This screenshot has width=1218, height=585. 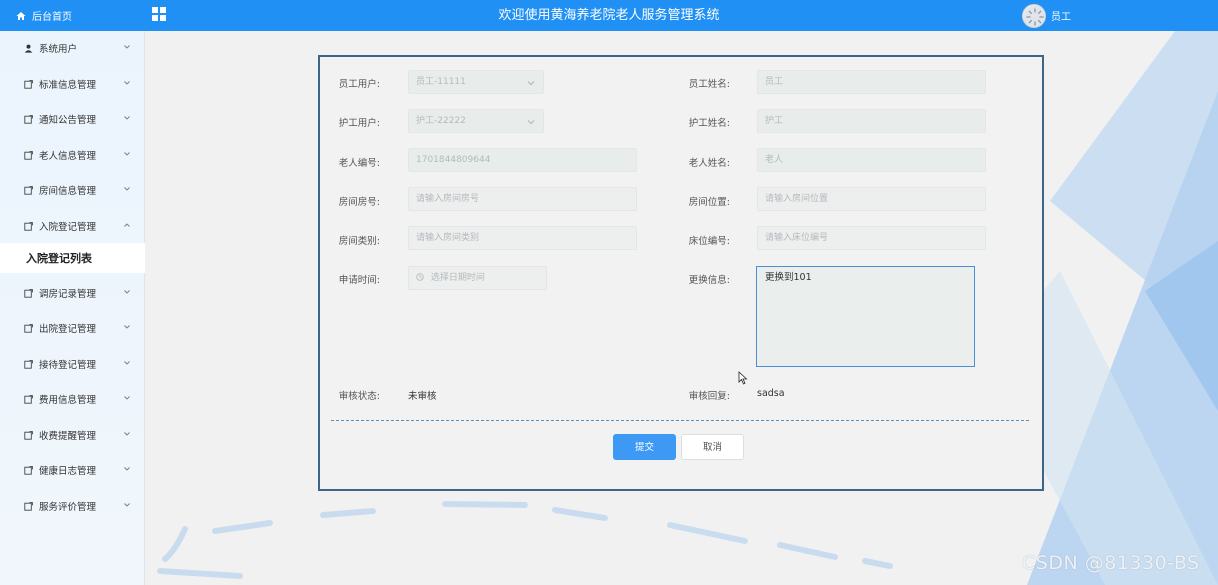 I want to click on clock-icon, so click(x=420, y=277).